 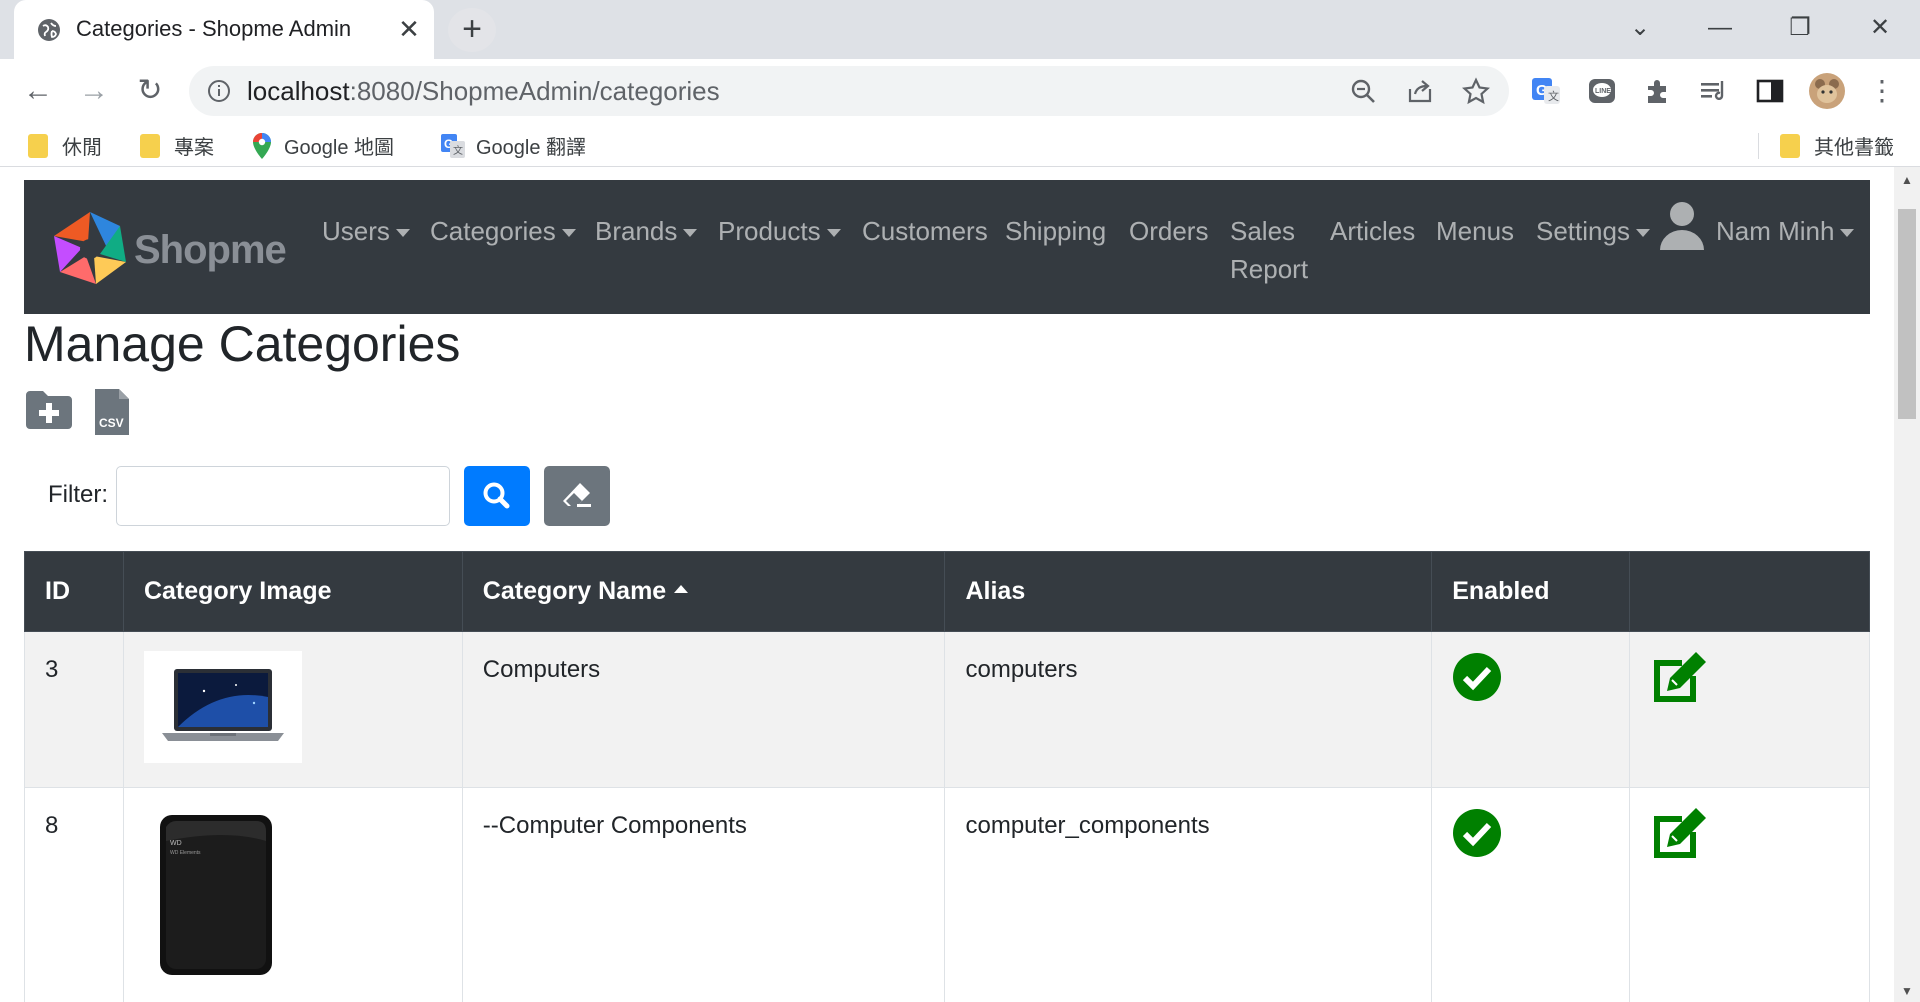 I want to click on nav-users: Users, so click(x=366, y=231).